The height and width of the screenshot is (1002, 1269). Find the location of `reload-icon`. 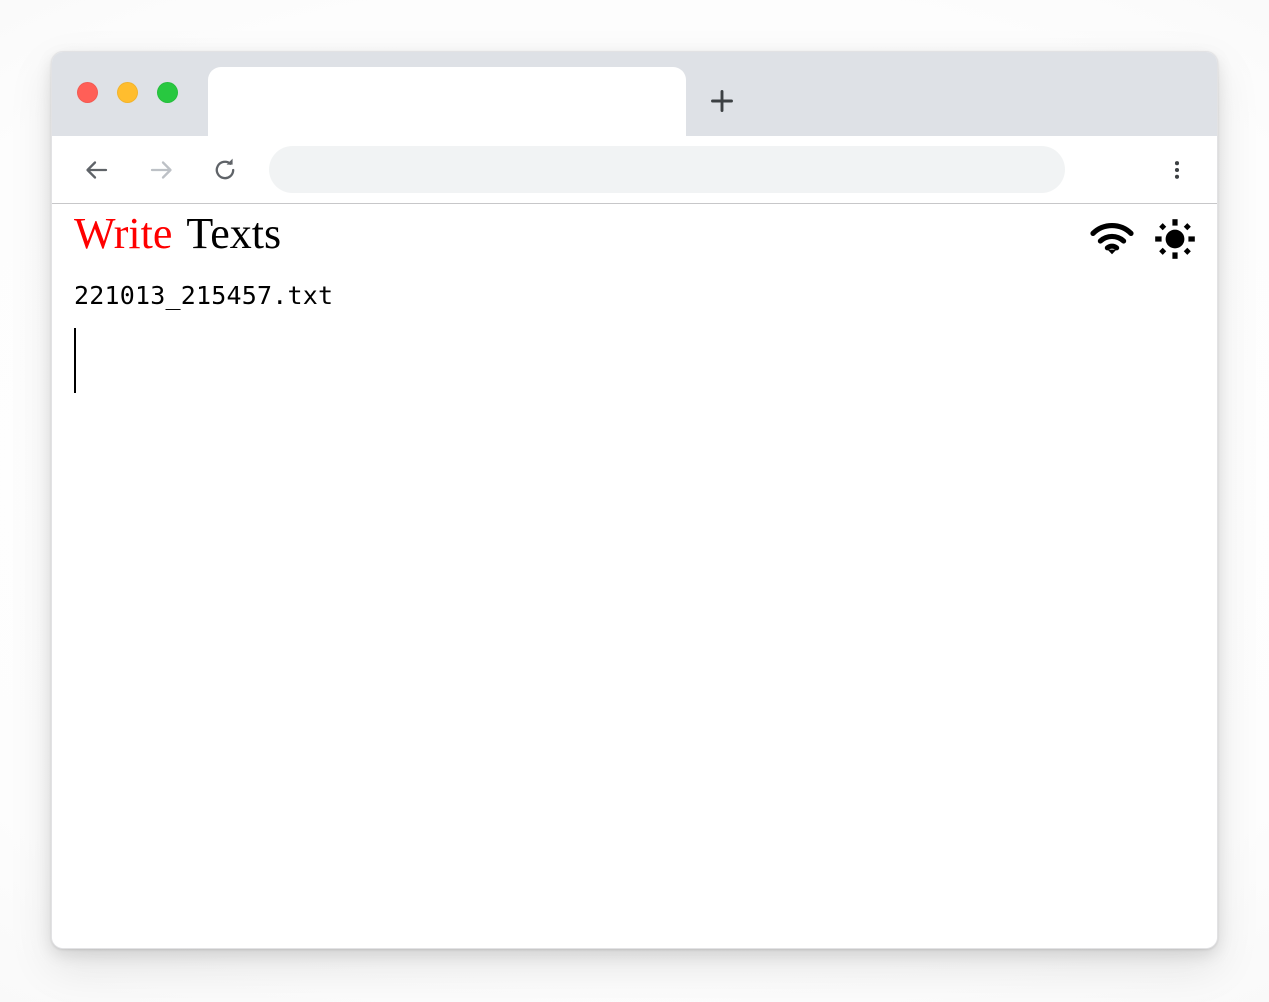

reload-icon is located at coordinates (225, 168).